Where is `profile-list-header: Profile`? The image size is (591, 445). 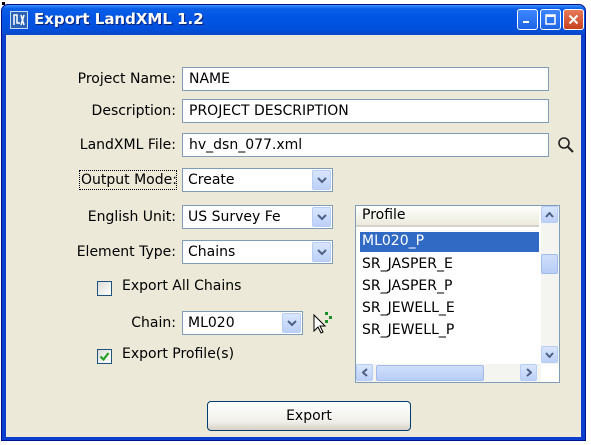
profile-list-header: Profile is located at coordinates (447, 216).